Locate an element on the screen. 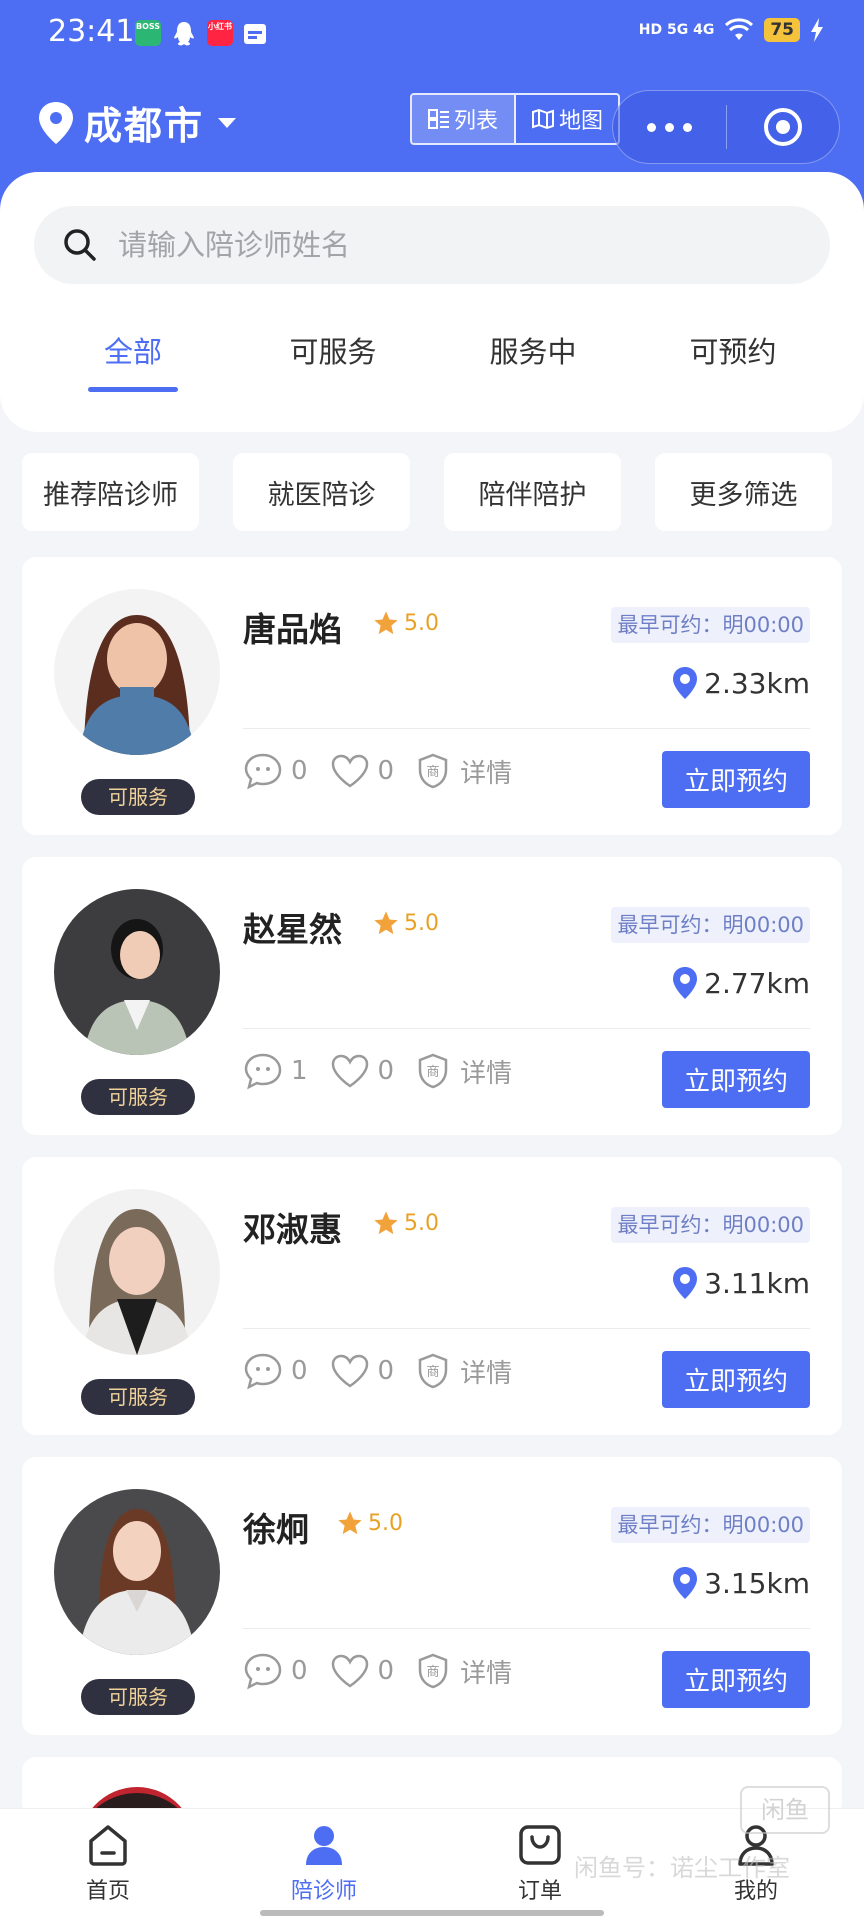  distance: 2.33km is located at coordinates (740, 683).